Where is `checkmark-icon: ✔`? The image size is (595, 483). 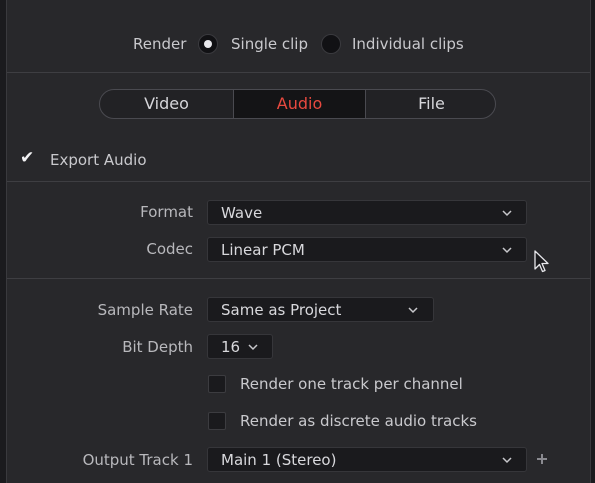 checkmark-icon: ✔ is located at coordinates (27, 158).